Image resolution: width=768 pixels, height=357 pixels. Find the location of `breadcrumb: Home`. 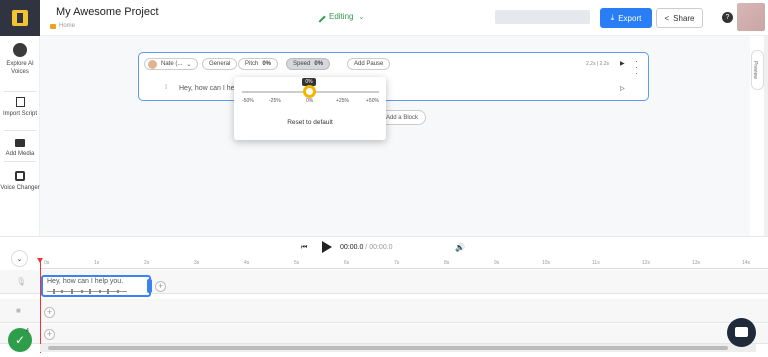

breadcrumb: Home is located at coordinates (62, 26).